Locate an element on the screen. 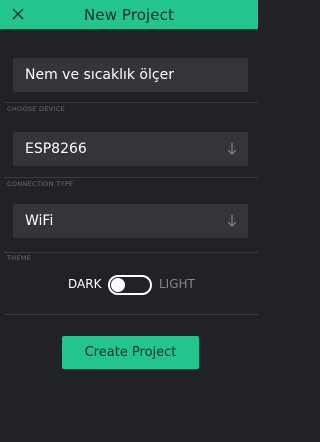 This screenshot has height=442, width=320. toggle-knob is located at coordinates (118, 285).